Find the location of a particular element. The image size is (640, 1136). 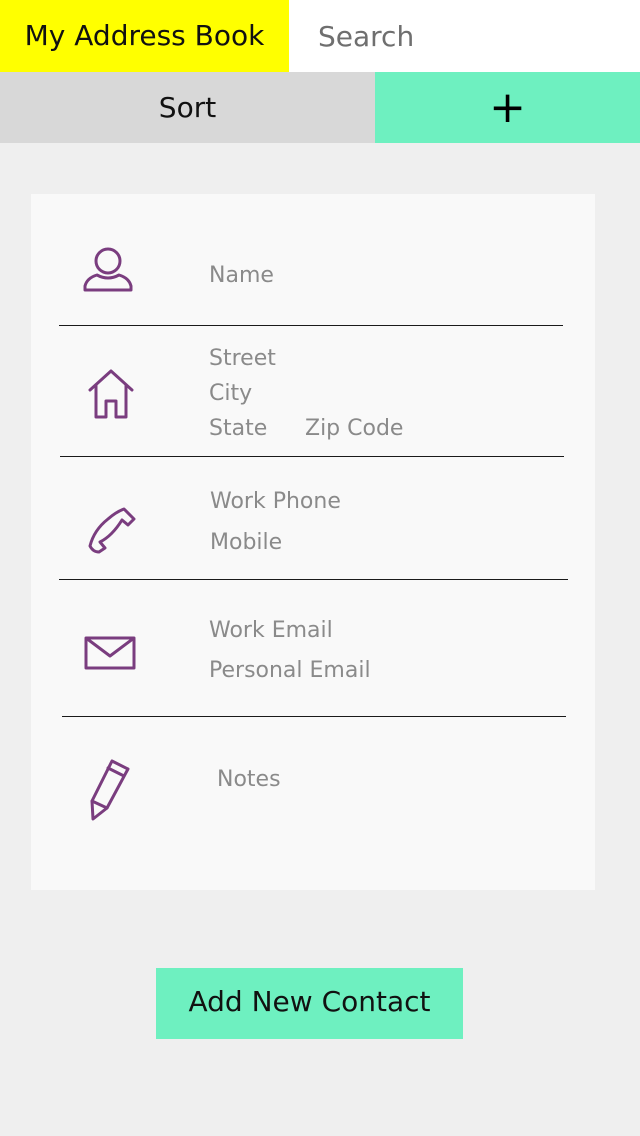

work-phone-field: Work Phone is located at coordinates (275, 502).